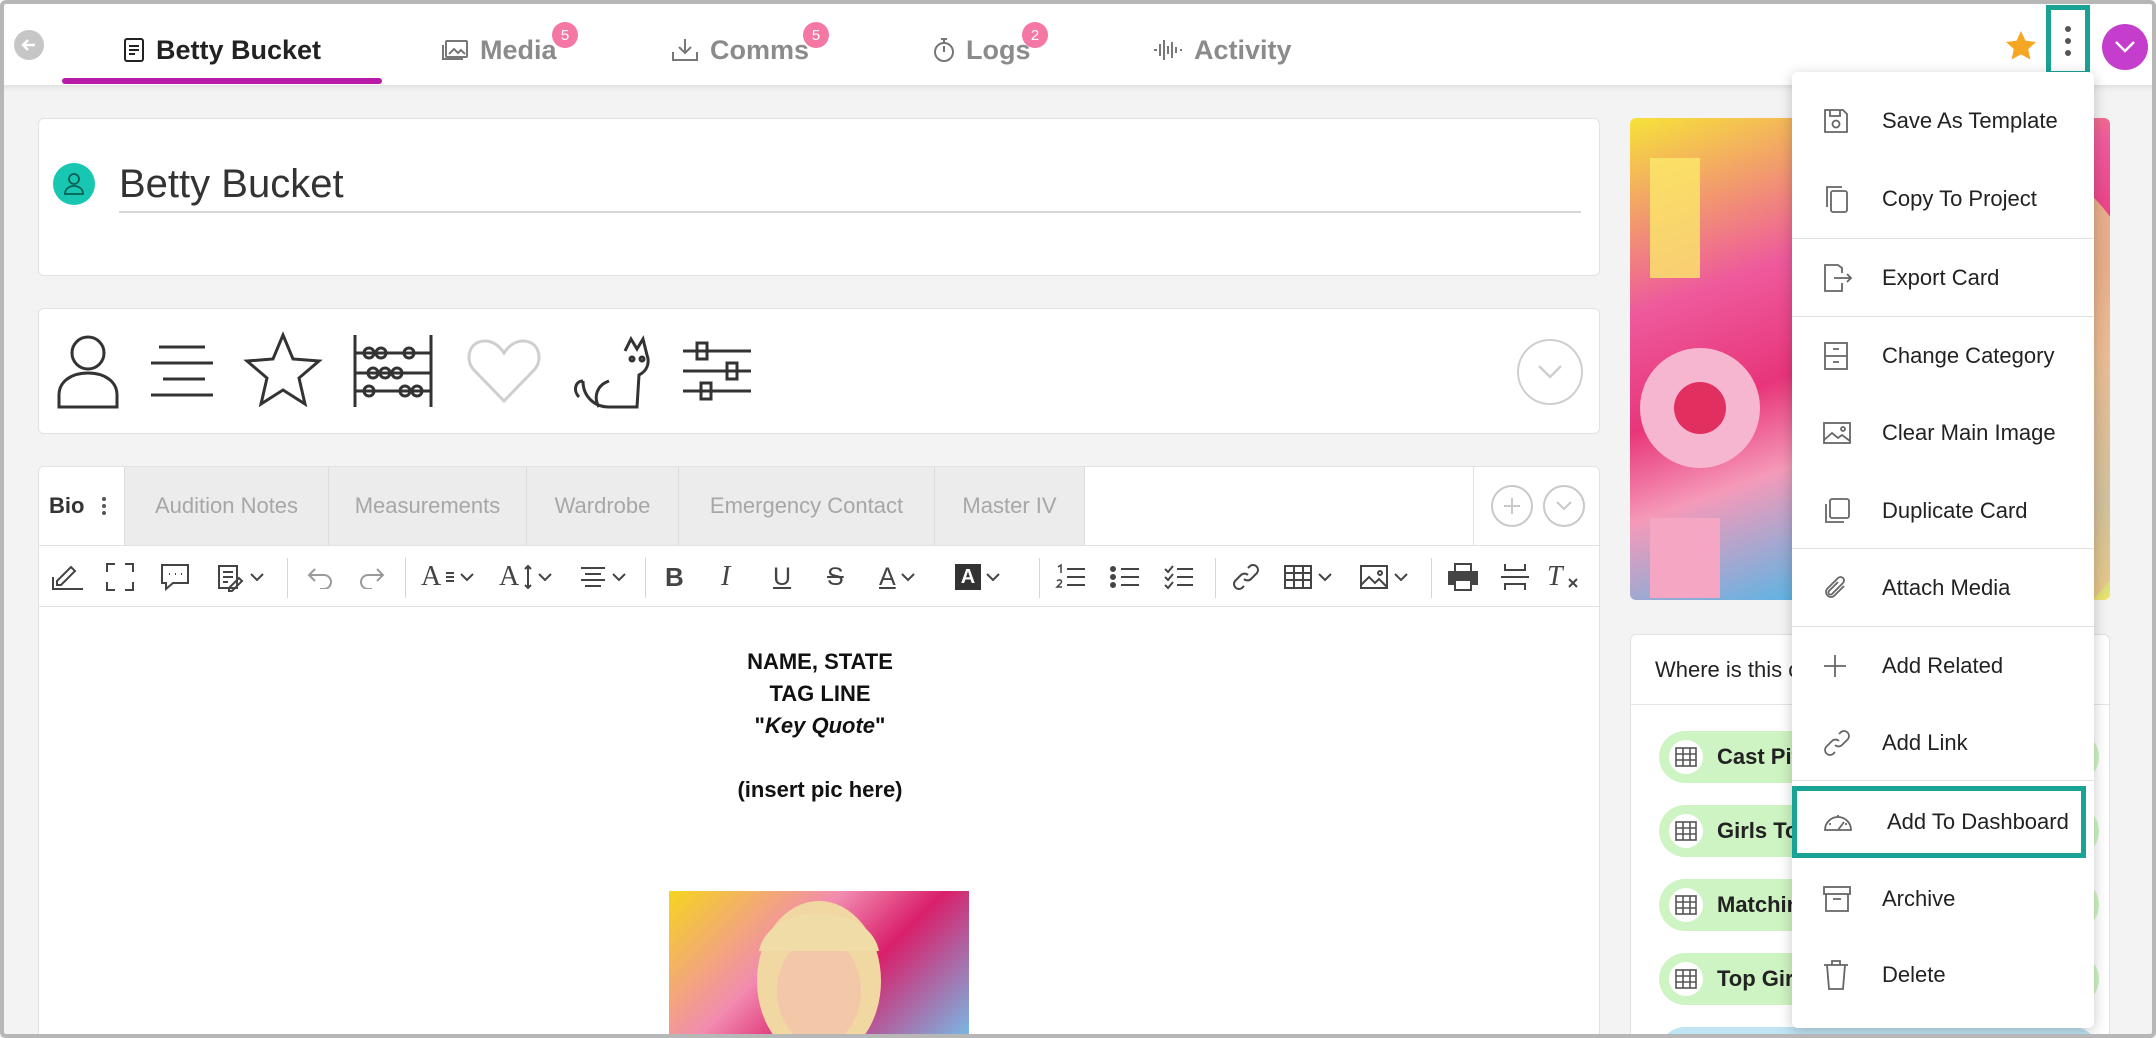 The width and height of the screenshot is (2156, 1038). I want to click on undo-button, so click(320, 577).